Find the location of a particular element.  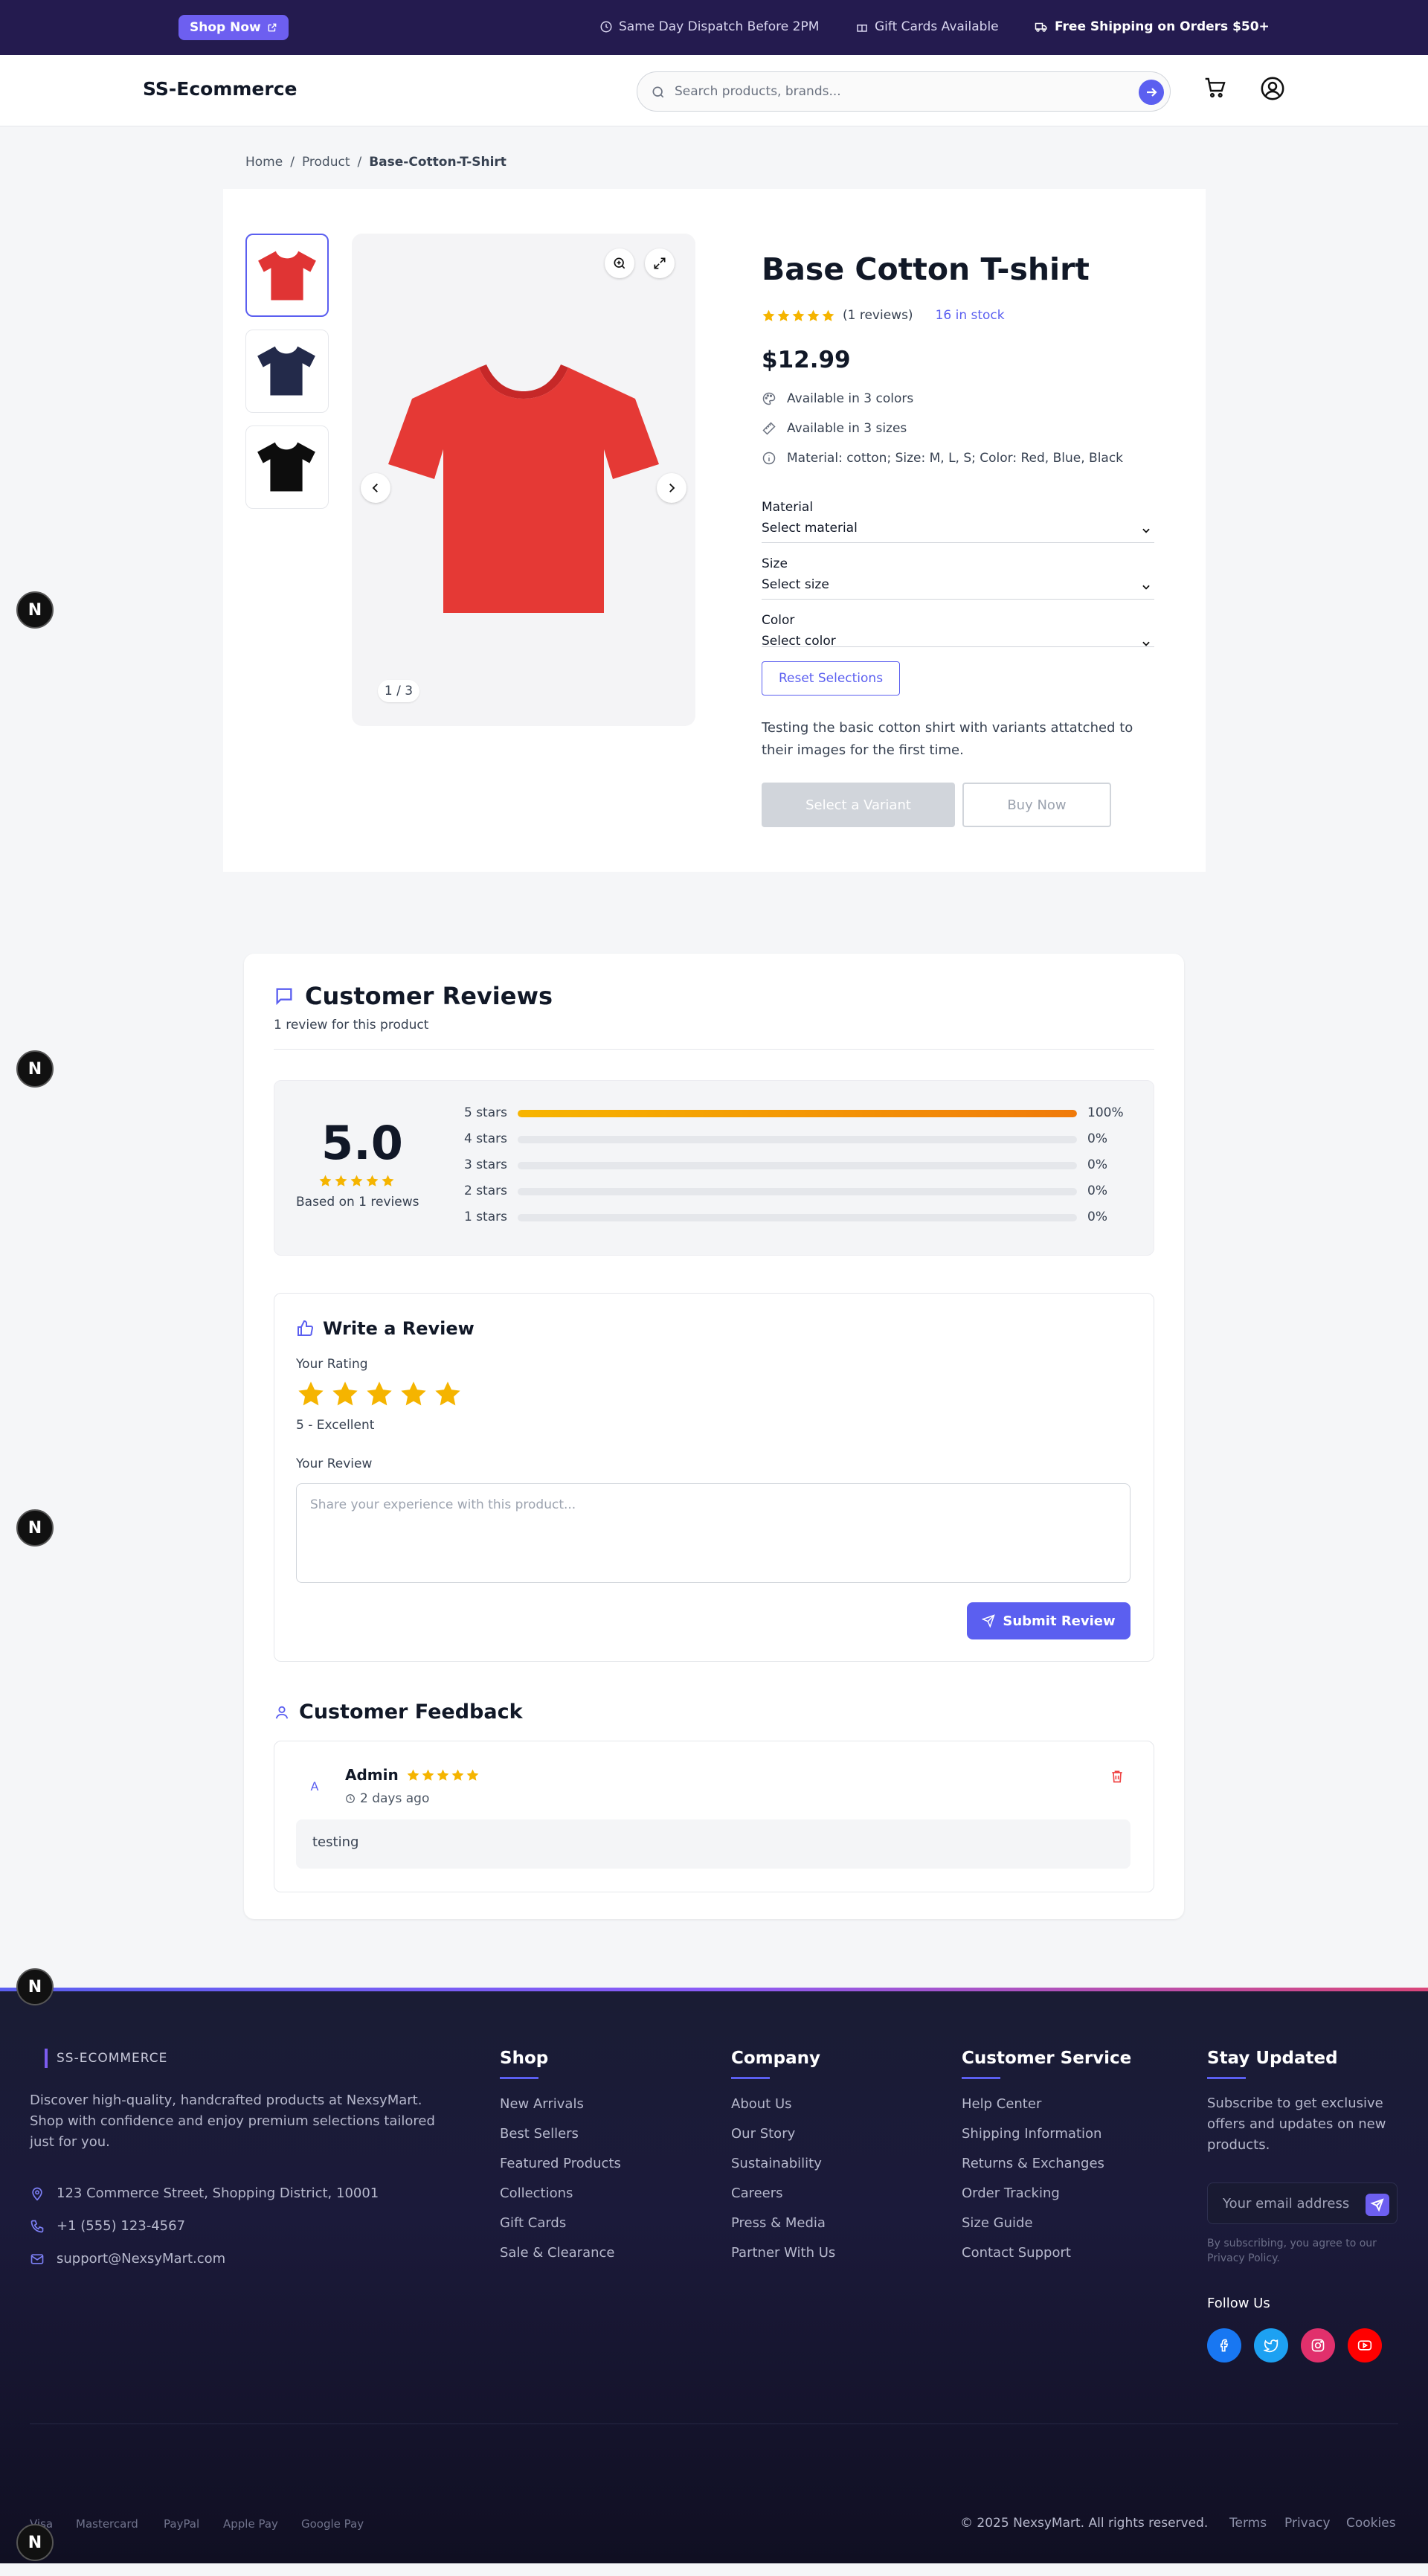

promo-shipping: Free Shipping on Orders $50+ is located at coordinates (1152, 26).